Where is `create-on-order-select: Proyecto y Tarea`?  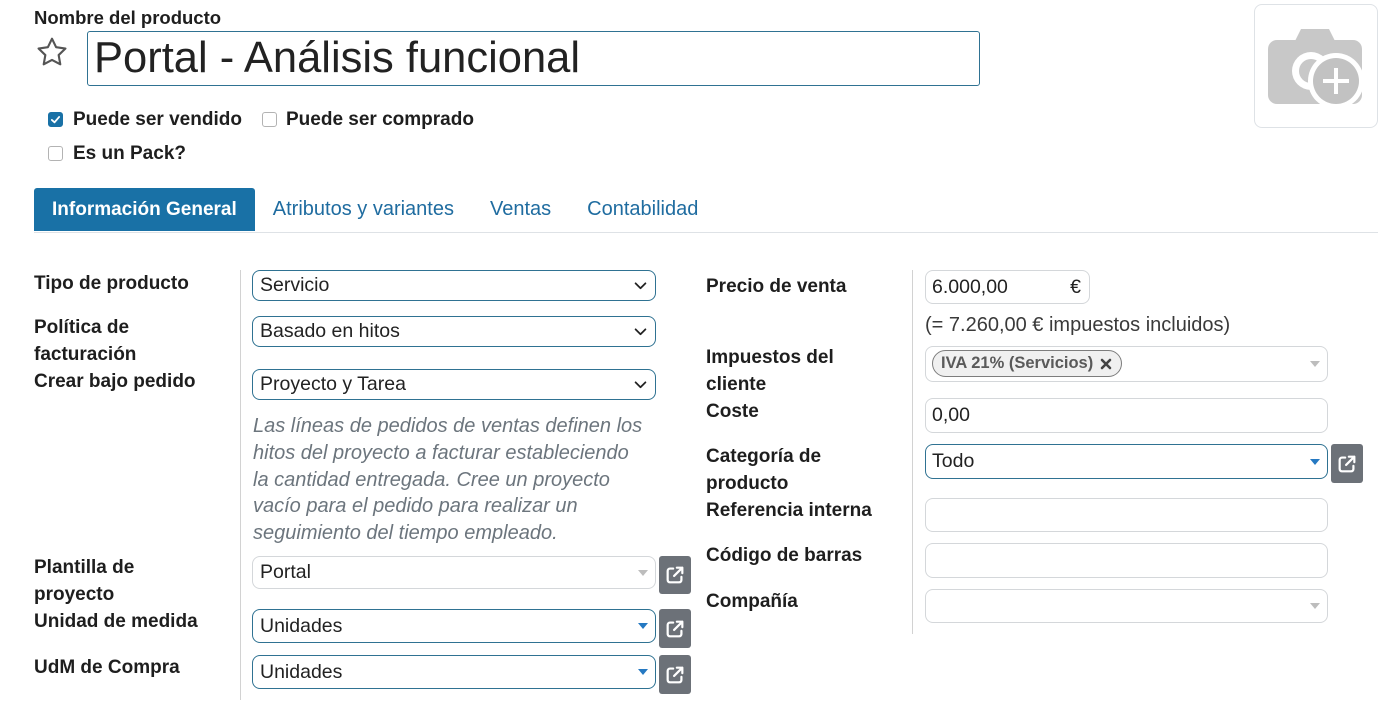
create-on-order-select: Proyecto y Tarea is located at coordinates (454, 384).